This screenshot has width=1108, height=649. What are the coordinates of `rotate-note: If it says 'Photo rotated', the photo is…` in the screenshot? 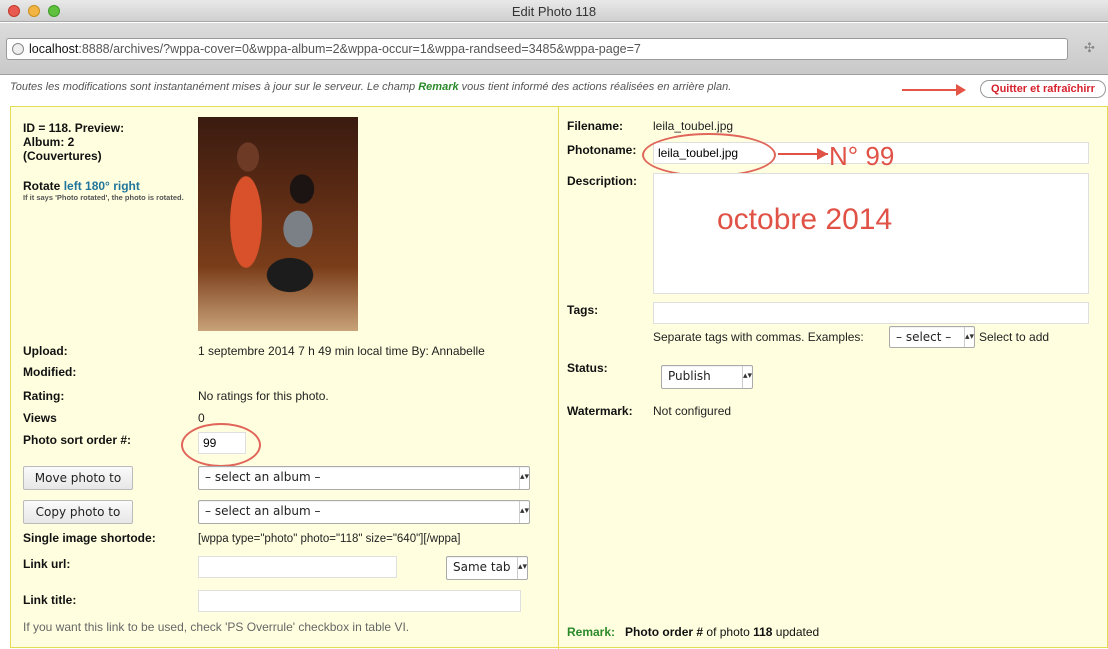 It's located at (103, 197).